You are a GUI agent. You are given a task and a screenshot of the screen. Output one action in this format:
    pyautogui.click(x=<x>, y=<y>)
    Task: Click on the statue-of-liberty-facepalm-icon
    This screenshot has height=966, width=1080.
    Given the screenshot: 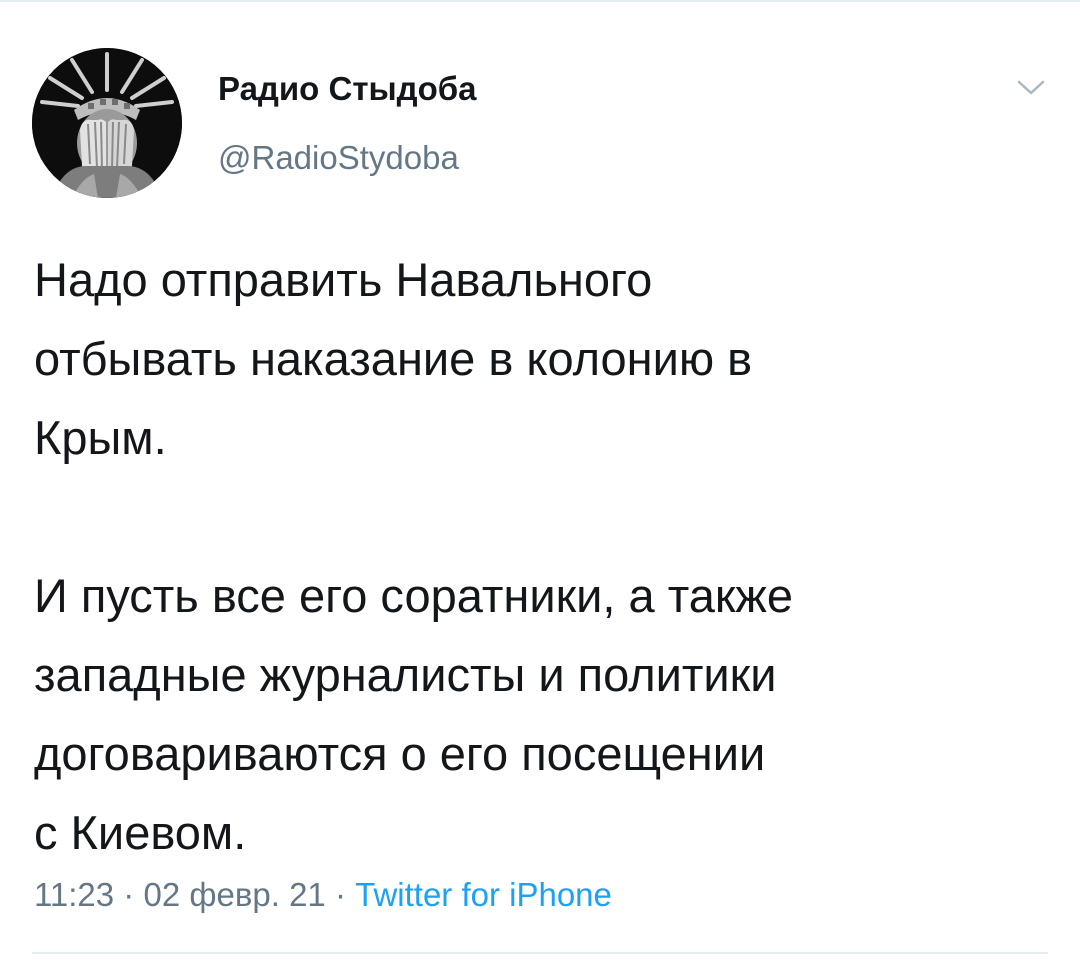 What is the action you would take?
    pyautogui.click(x=107, y=123)
    